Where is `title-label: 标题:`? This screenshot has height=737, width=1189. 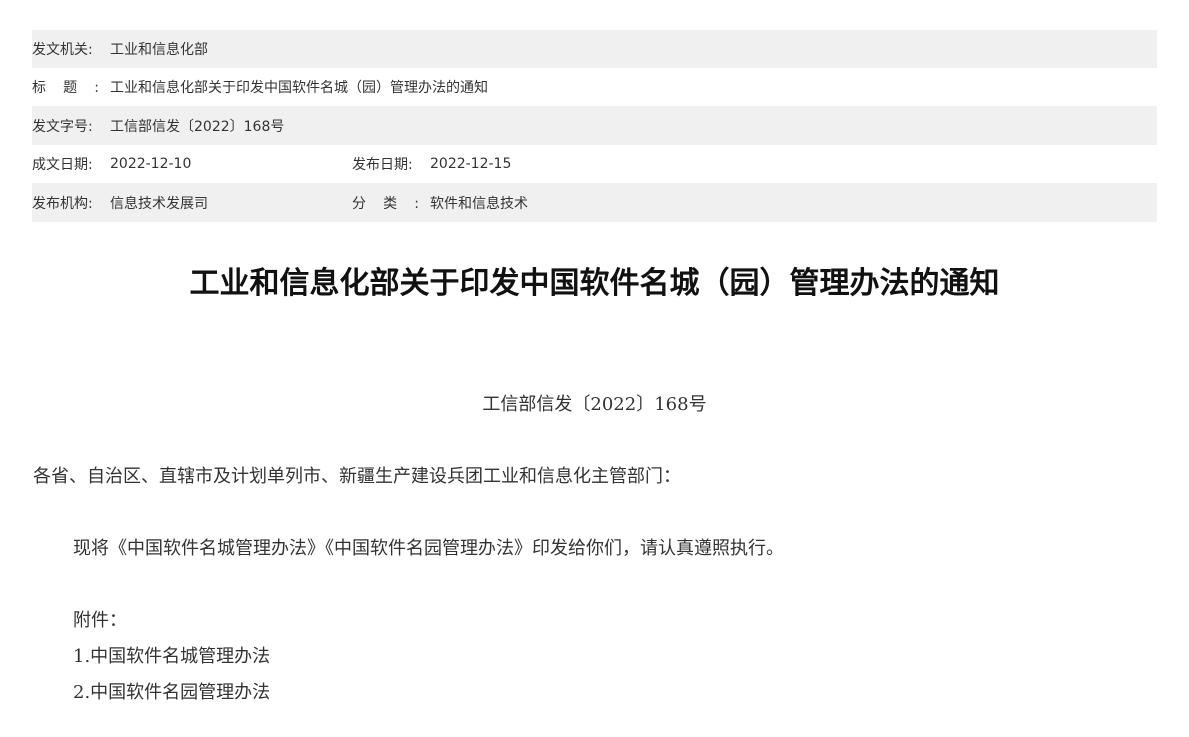
title-label: 标题: is located at coordinates (65, 88).